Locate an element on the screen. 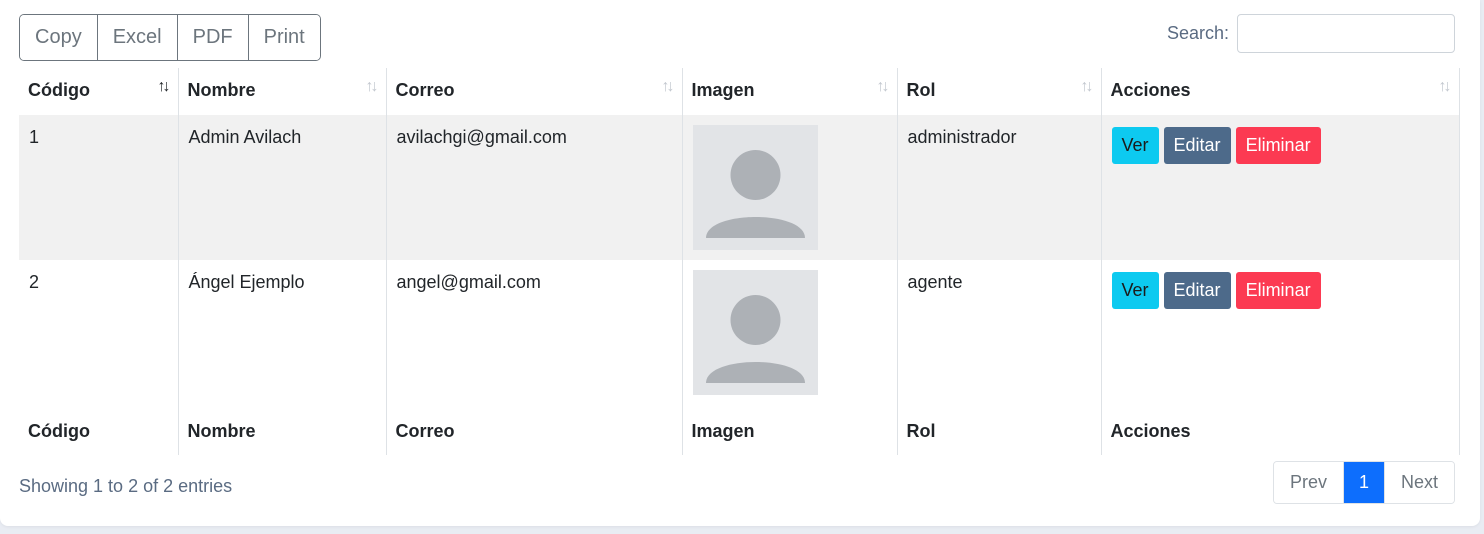  cell-nombre: Admin Avilach is located at coordinates (282, 187).